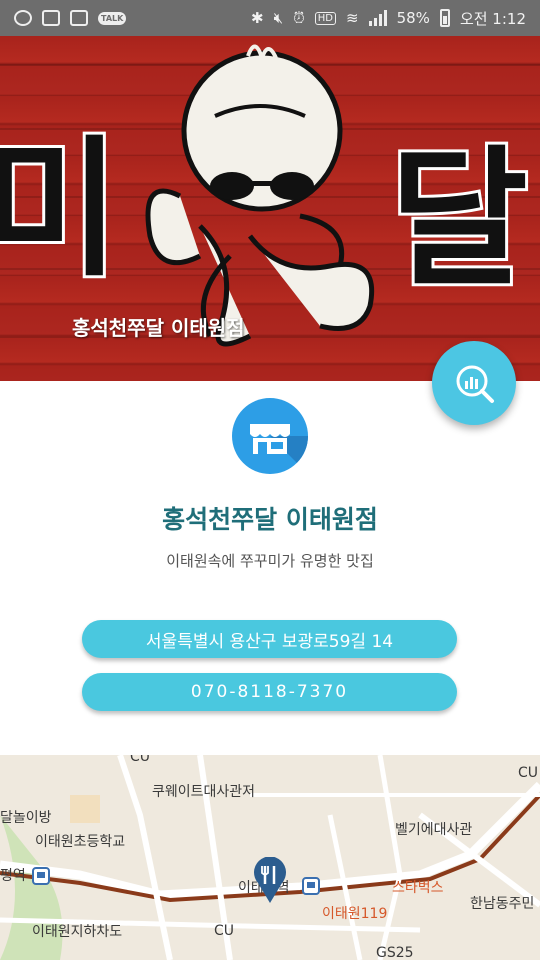 The width and height of the screenshot is (540, 960). Describe the element at coordinates (79, 18) in the screenshot. I see `gallery-icon` at that location.